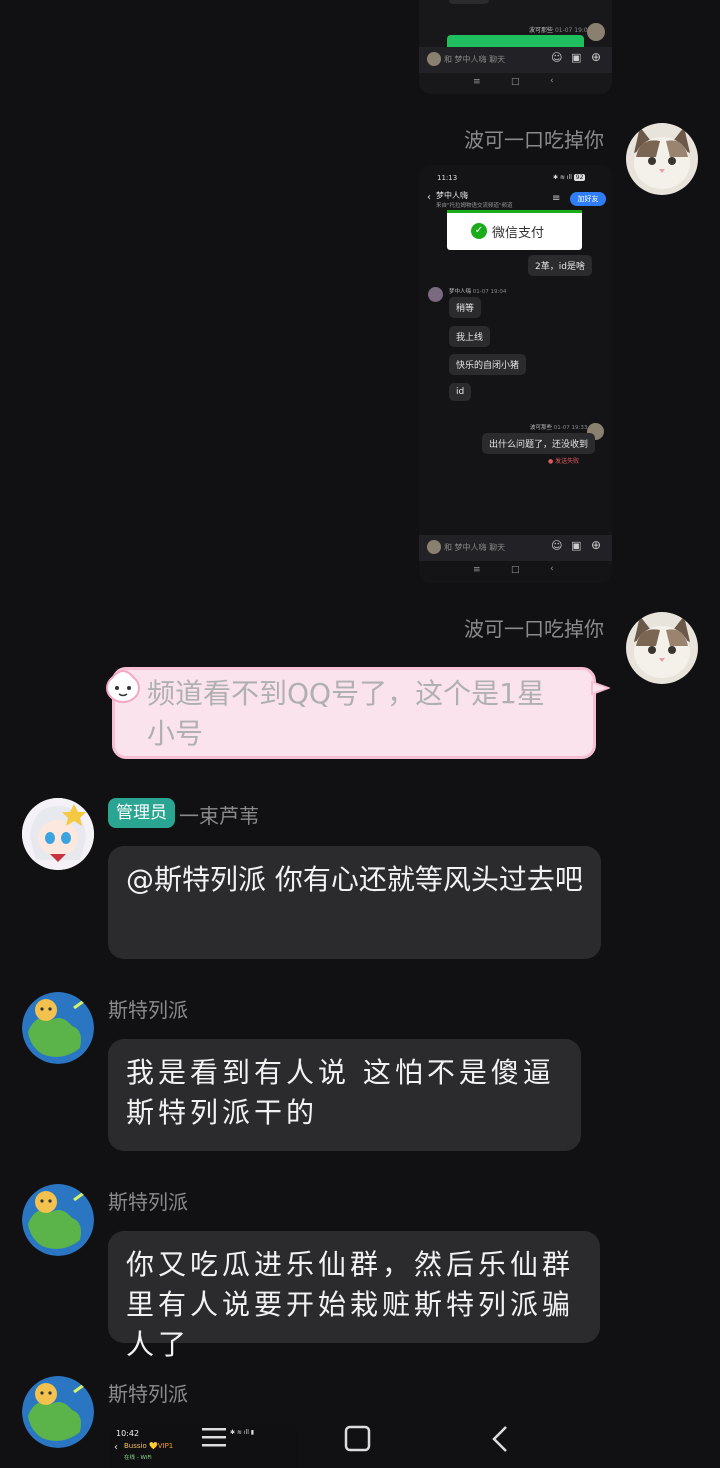 This screenshot has width=720, height=1468. I want to click on mini-time: 01-07 19:04, so click(489, 292).